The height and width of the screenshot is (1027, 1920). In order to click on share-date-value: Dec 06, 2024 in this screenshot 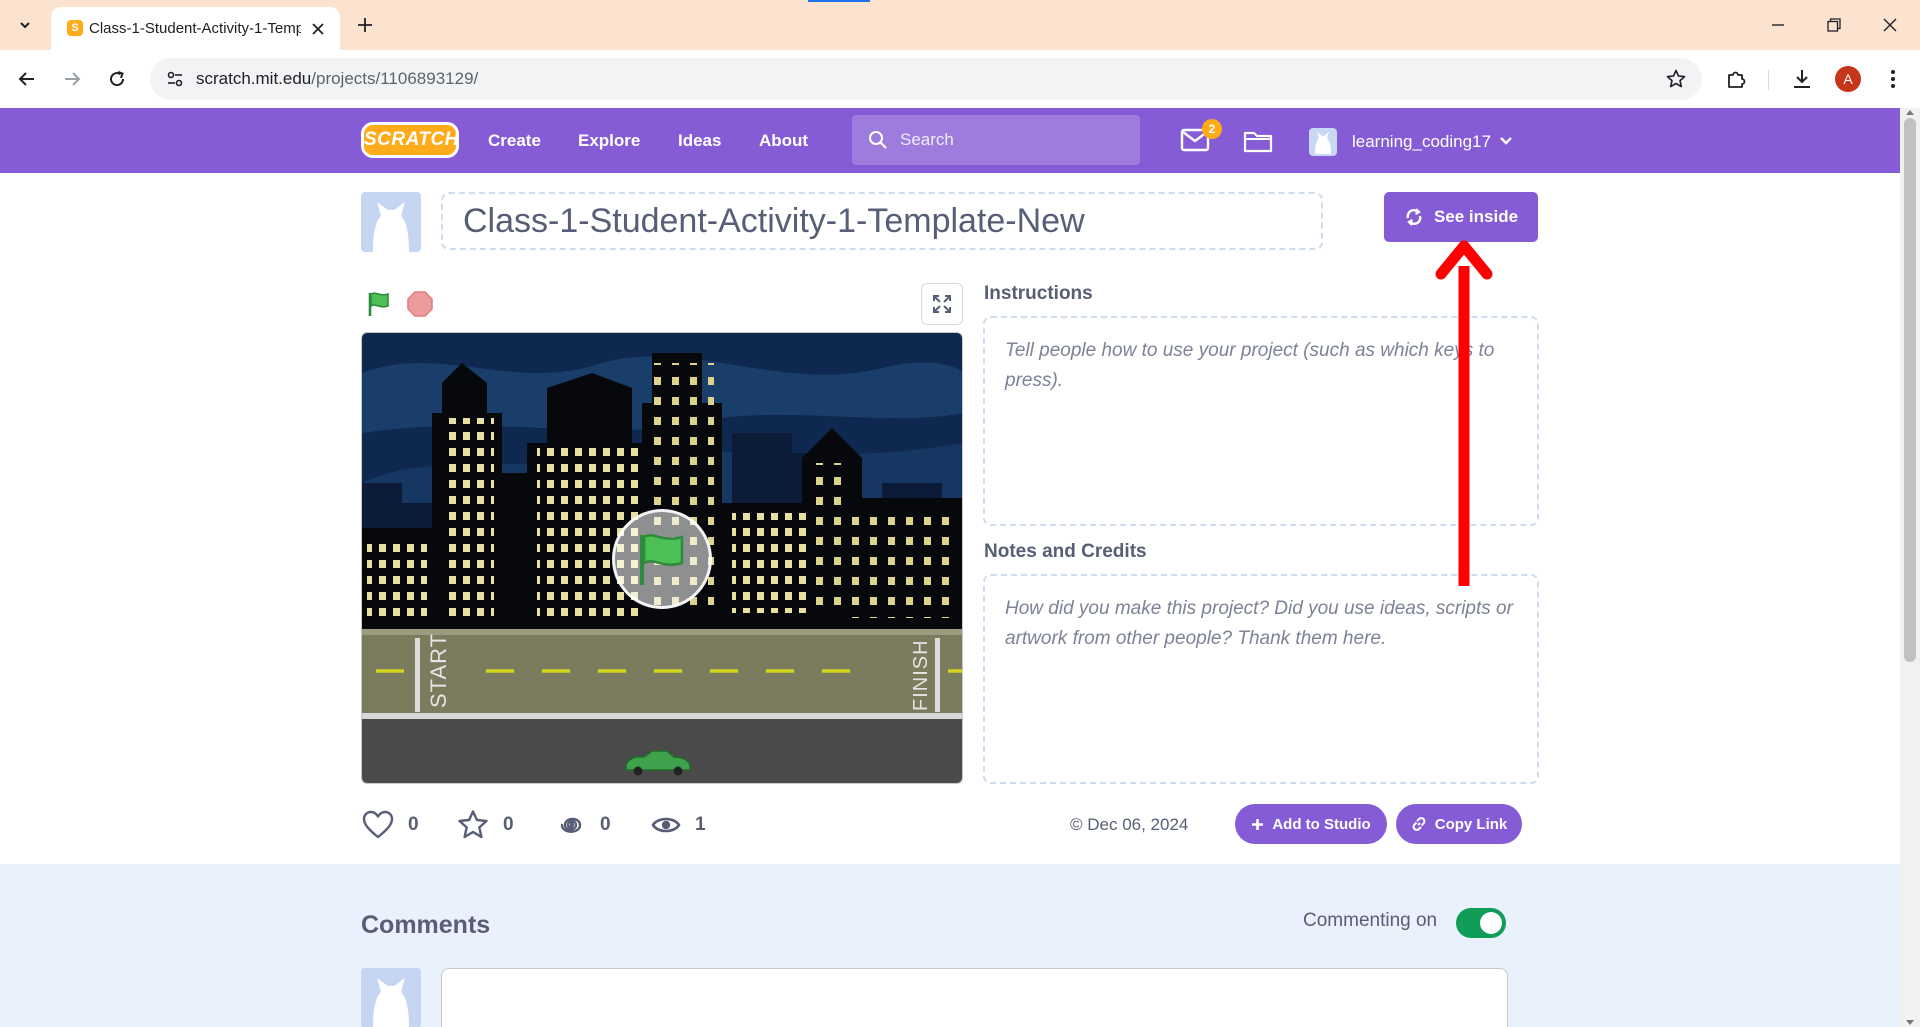, I will do `click(1138, 824)`.